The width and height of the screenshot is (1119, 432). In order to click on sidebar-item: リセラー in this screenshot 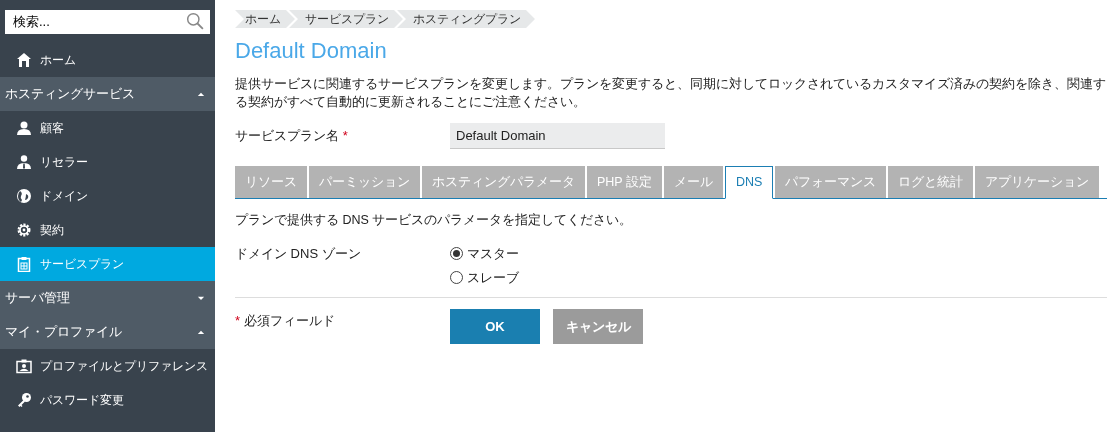, I will do `click(107, 162)`.